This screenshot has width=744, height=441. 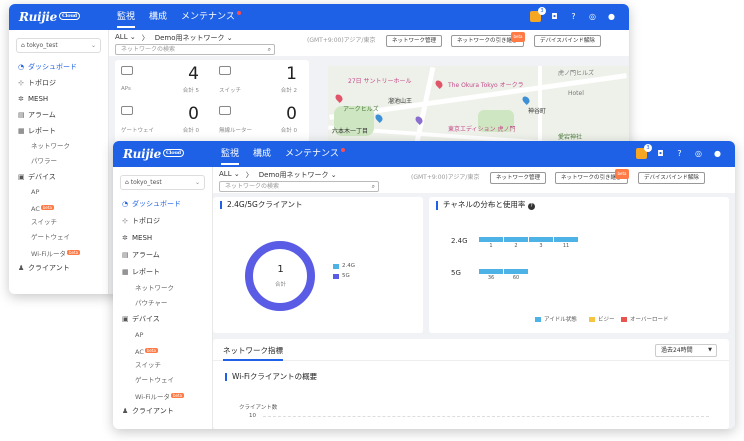 I want to click on info-icon: ?, so click(x=531, y=206).